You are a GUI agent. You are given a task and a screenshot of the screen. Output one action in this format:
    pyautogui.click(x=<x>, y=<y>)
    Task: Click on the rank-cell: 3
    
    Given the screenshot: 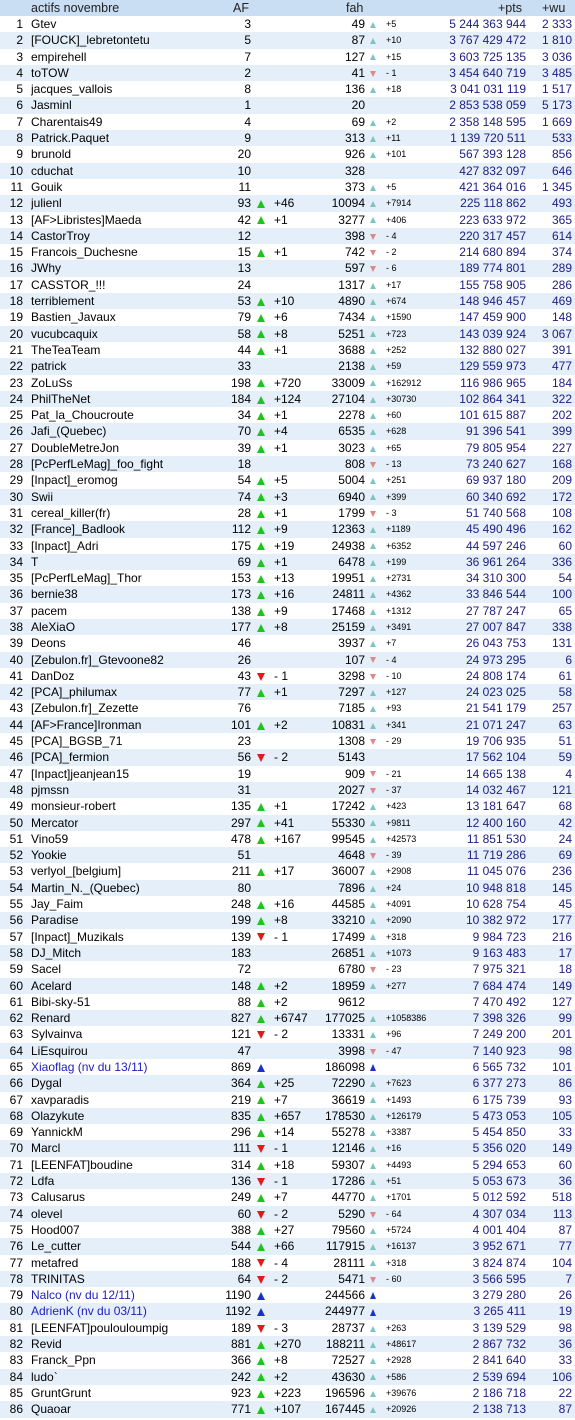 What is the action you would take?
    pyautogui.click(x=19, y=56)
    